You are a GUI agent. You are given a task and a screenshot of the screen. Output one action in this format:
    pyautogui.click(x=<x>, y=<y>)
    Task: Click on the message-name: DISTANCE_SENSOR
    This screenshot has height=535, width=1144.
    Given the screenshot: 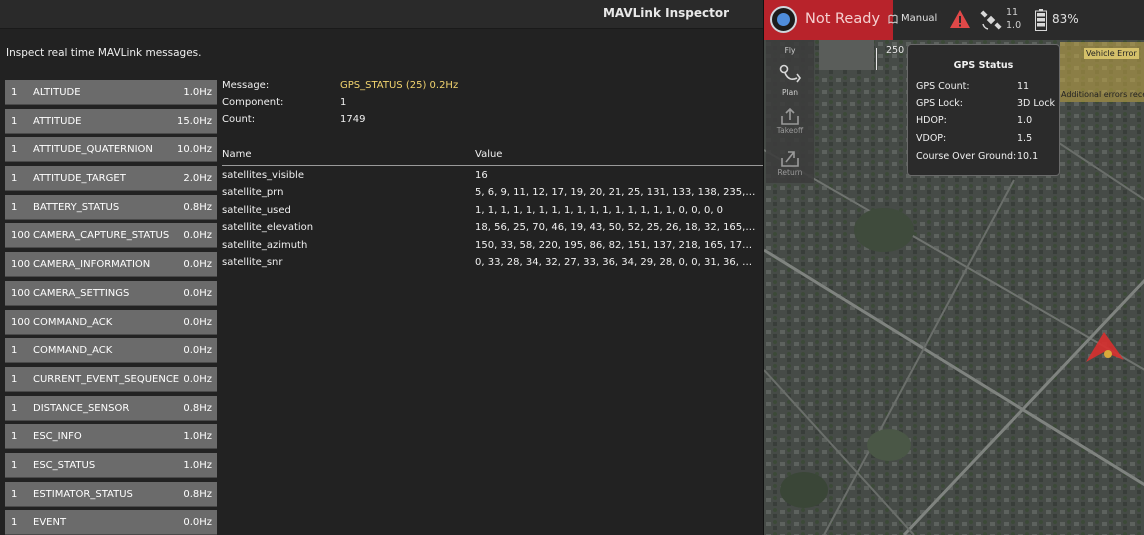 What is the action you would take?
    pyautogui.click(x=81, y=408)
    